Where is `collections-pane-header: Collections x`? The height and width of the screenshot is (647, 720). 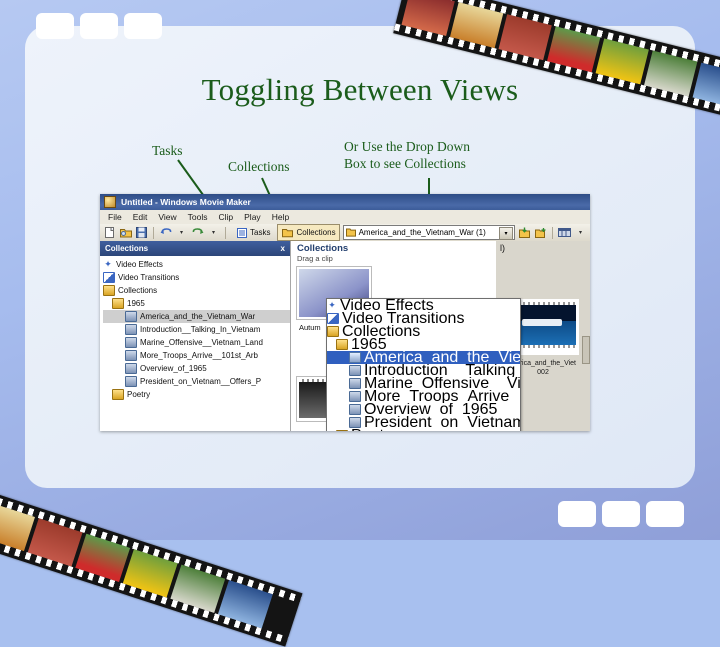
collections-pane-header: Collections x is located at coordinates (195, 248).